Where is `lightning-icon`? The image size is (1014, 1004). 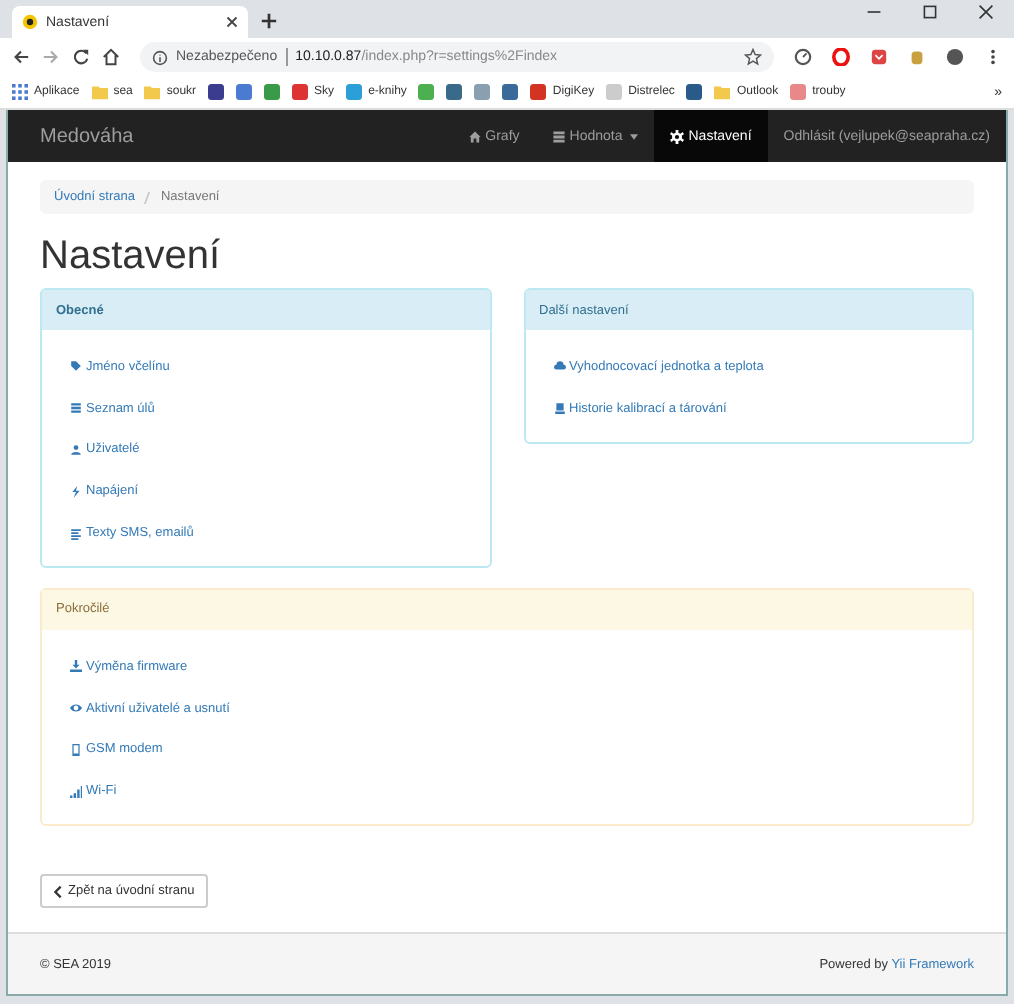
lightning-icon is located at coordinates (76, 491).